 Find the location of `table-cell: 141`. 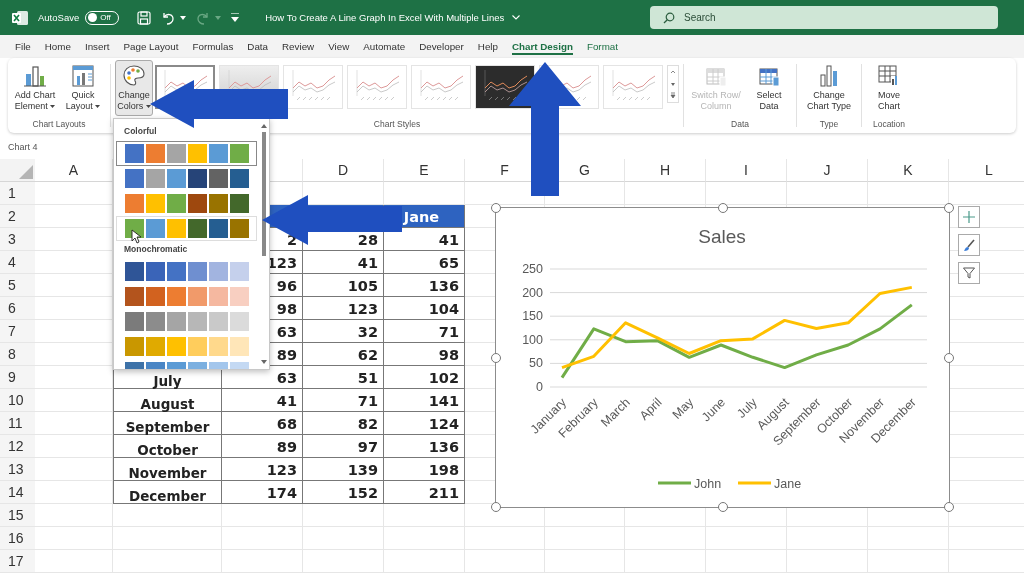

table-cell: 141 is located at coordinates (424, 400).